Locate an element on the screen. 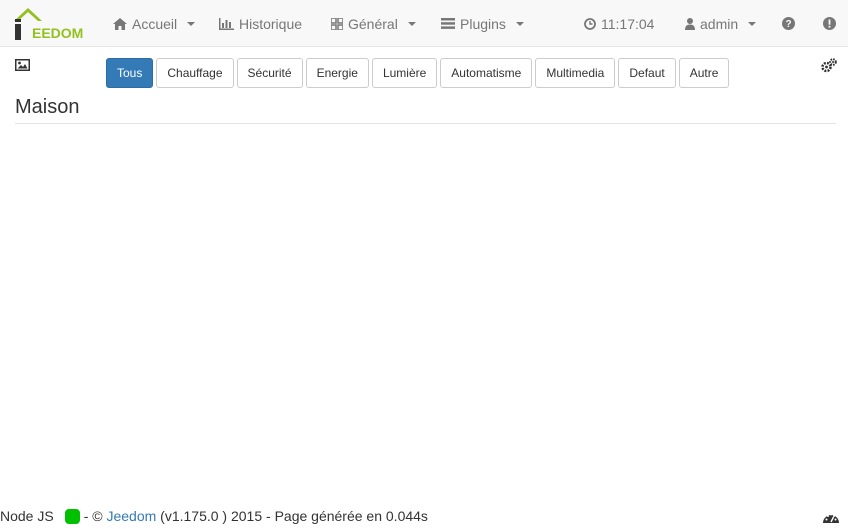  settings-button is located at coordinates (829, 68).